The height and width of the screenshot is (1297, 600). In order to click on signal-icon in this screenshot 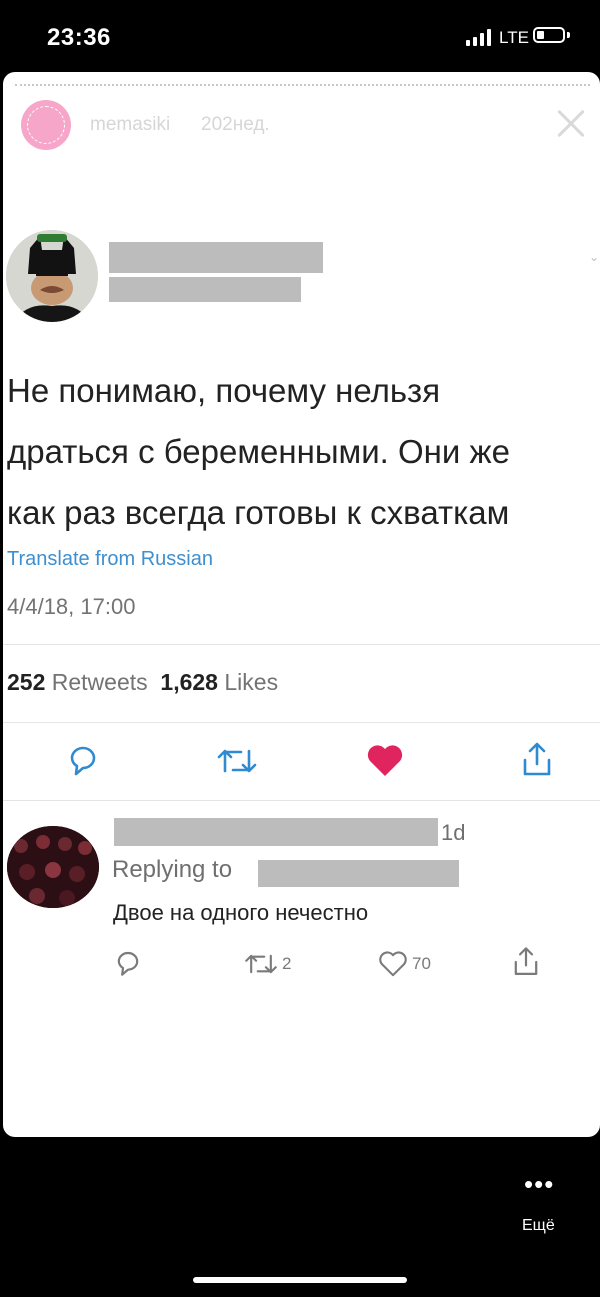, I will do `click(479, 37)`.